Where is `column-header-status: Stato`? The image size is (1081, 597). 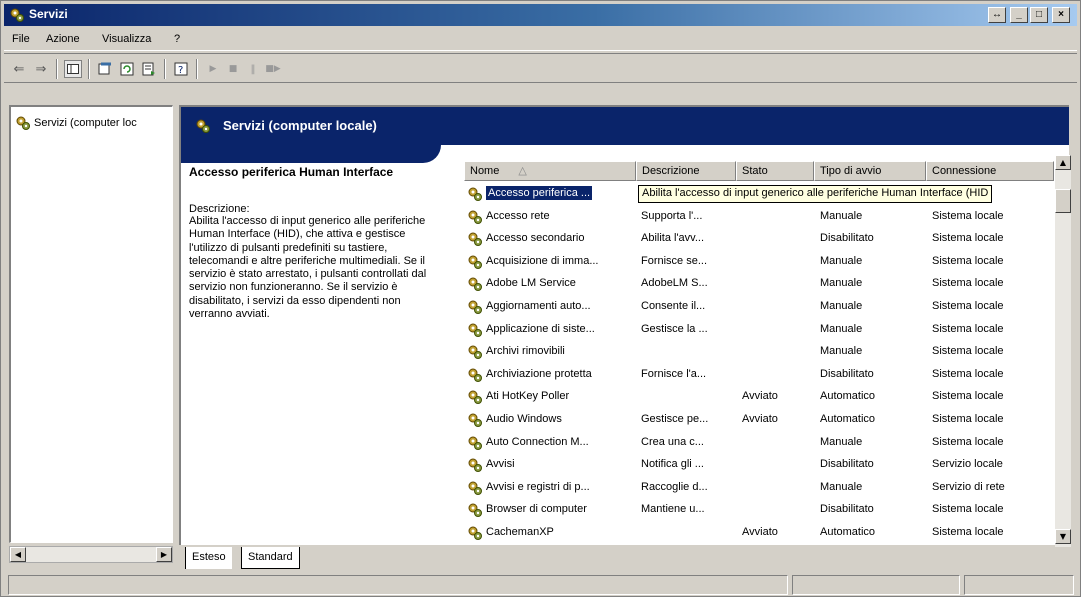 column-header-status: Stato is located at coordinates (775, 171).